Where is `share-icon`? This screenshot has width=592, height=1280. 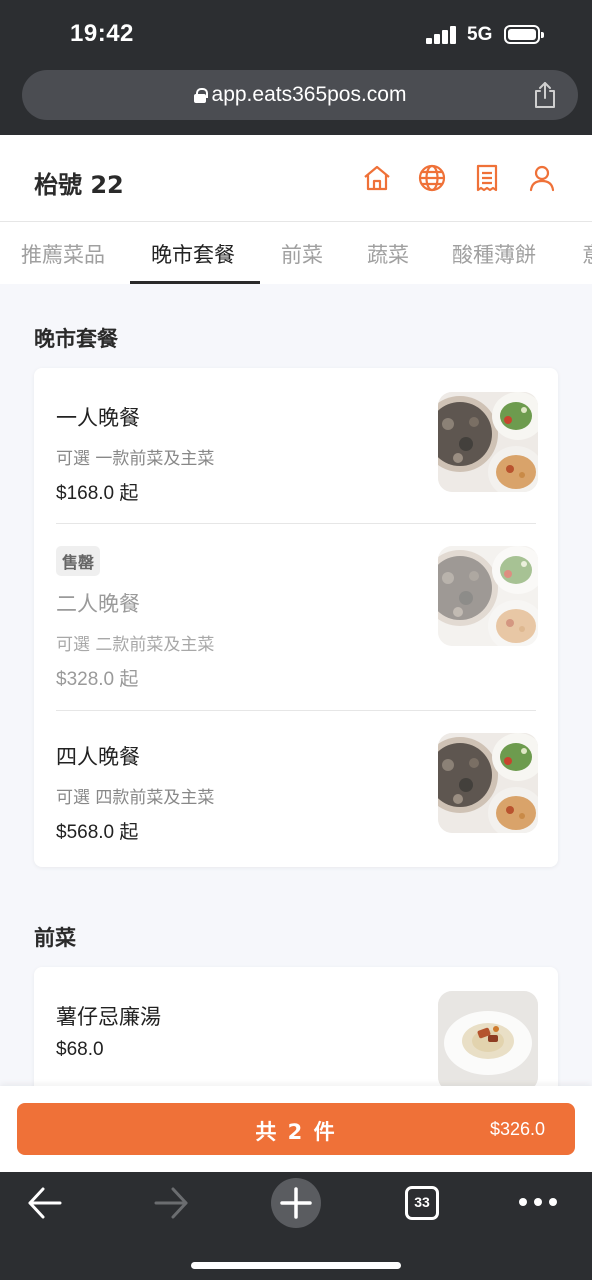
share-icon is located at coordinates (545, 95).